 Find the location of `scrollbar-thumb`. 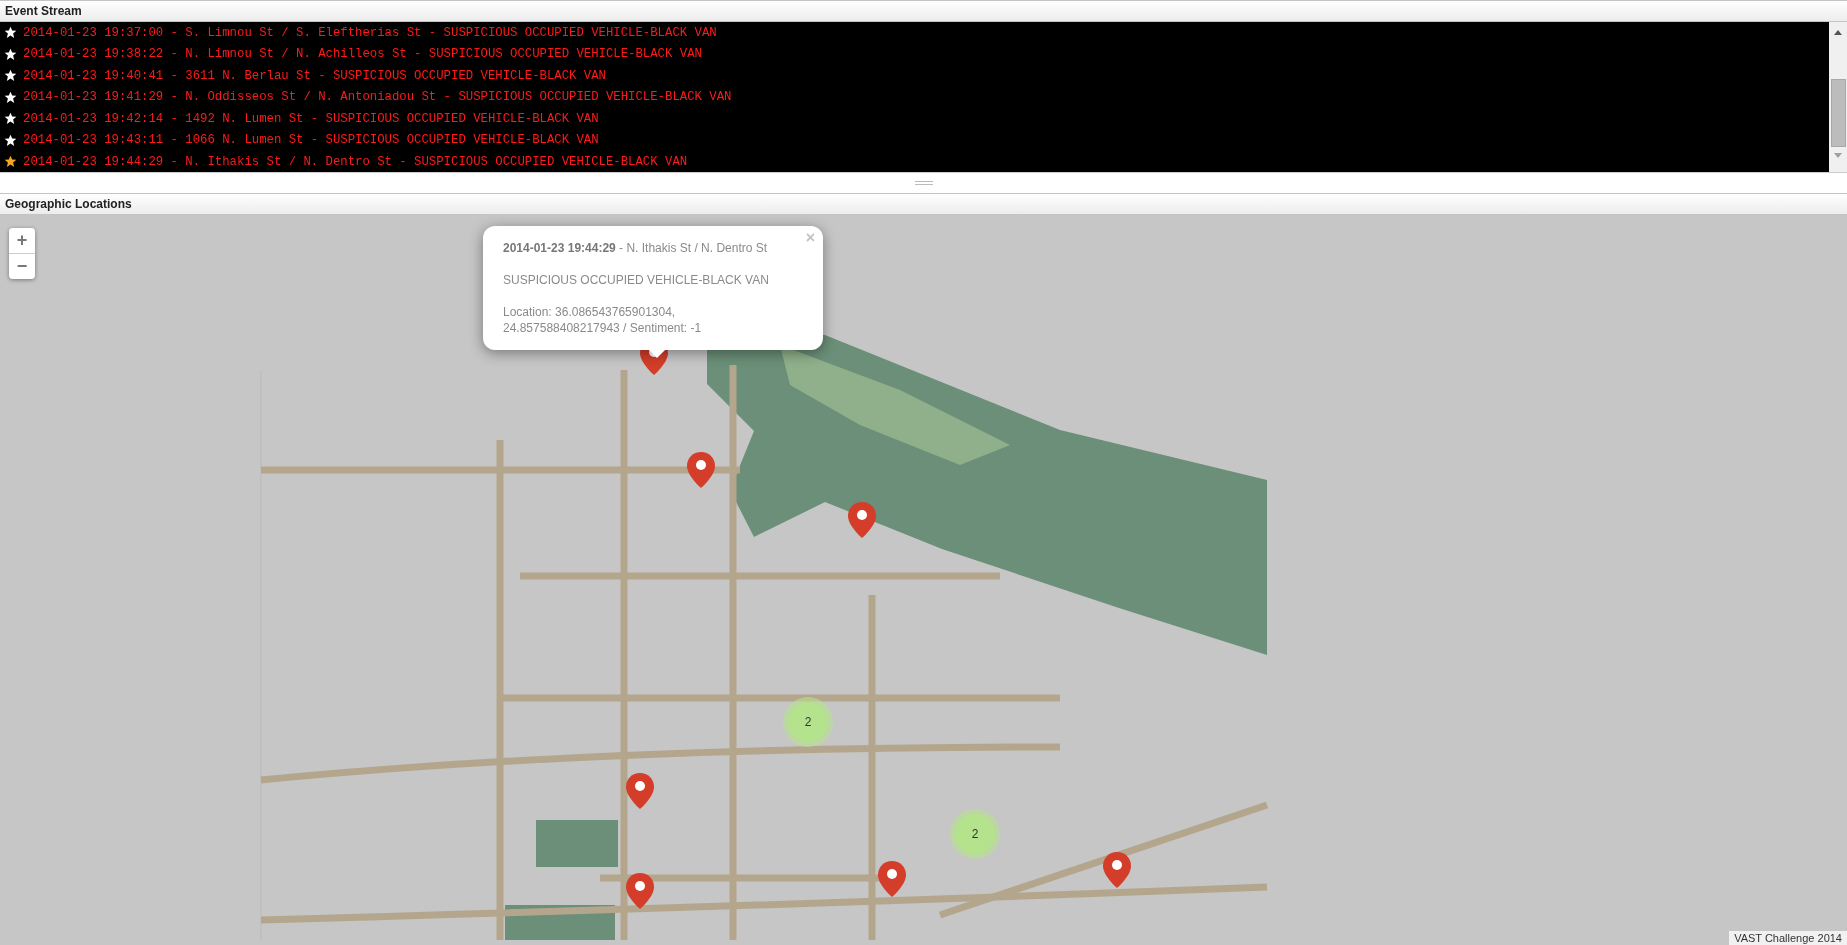

scrollbar-thumb is located at coordinates (1838, 113).